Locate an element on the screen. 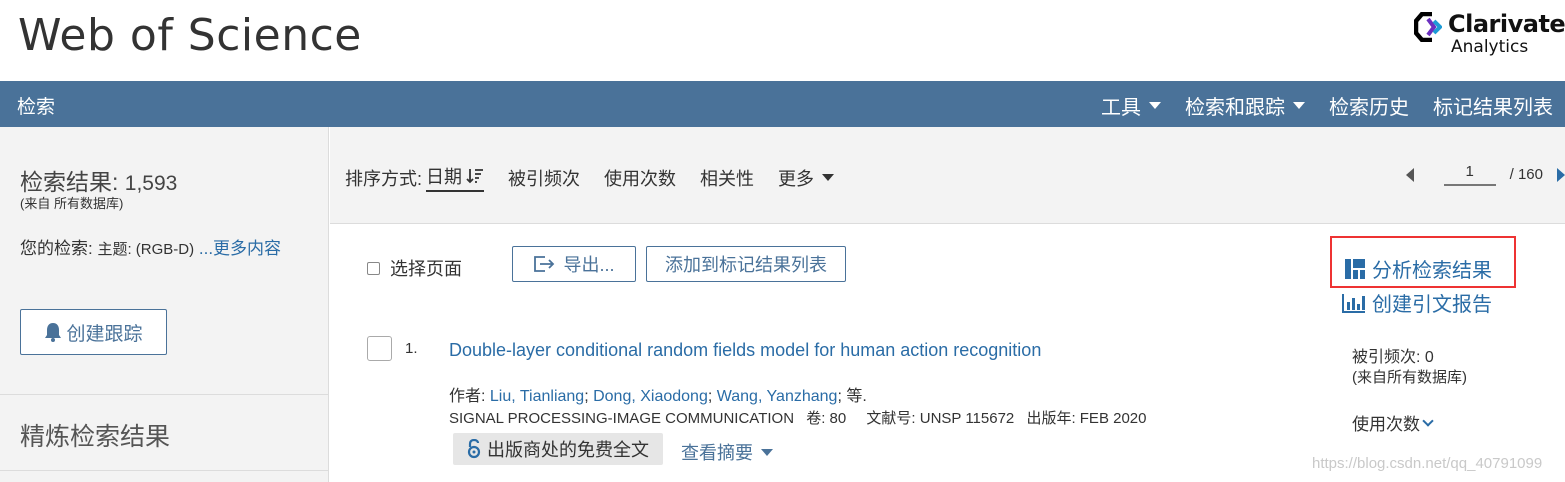 Image resolution: width=1565 pixels, height=482 pixels. free-full-text-button: 出版商处的免费全文 is located at coordinates (558, 449).